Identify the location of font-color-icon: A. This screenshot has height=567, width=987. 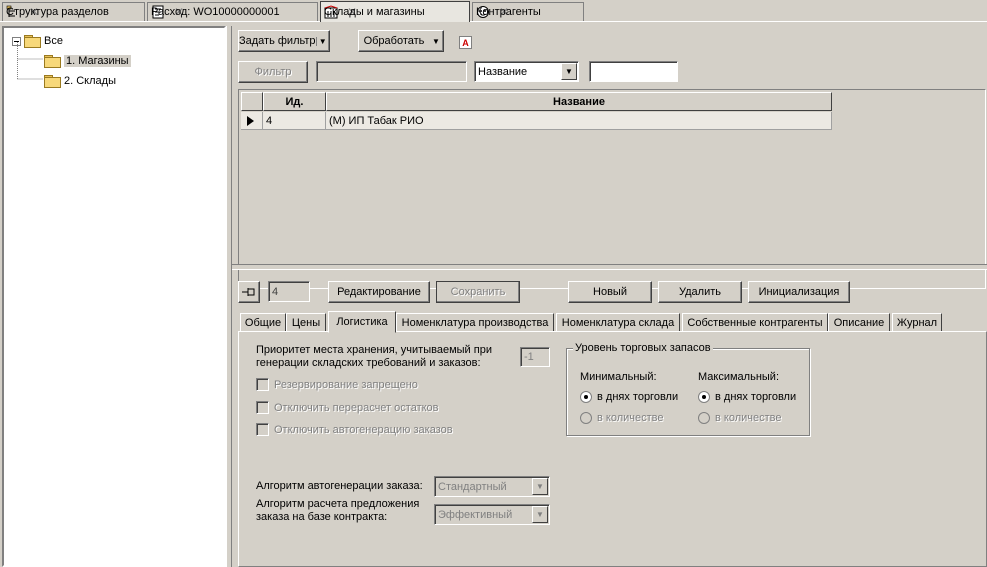
(465, 42).